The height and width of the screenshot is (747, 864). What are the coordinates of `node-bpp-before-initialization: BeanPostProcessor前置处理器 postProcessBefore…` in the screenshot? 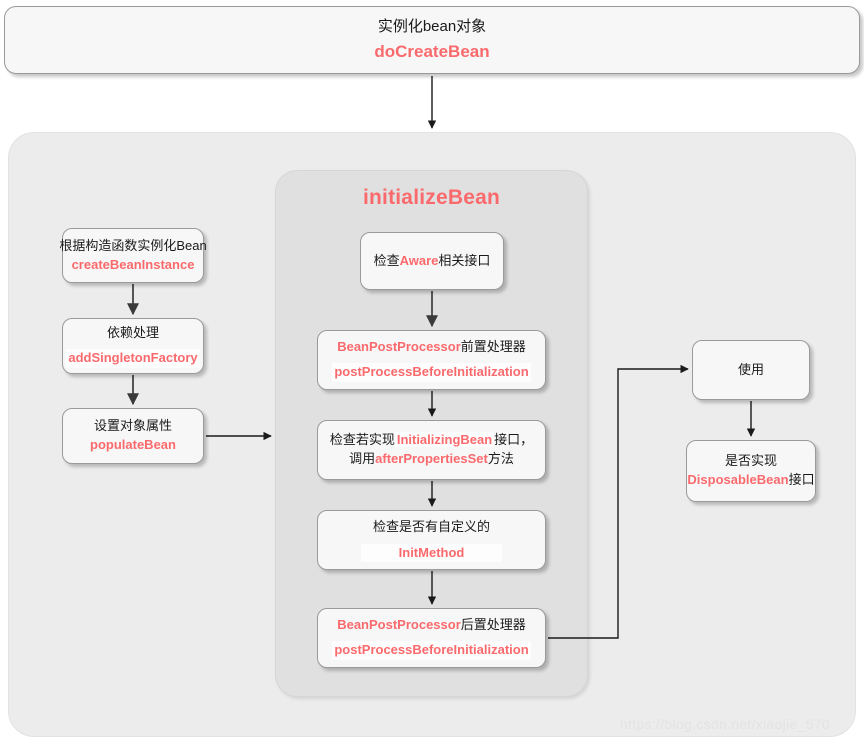 It's located at (431, 360).